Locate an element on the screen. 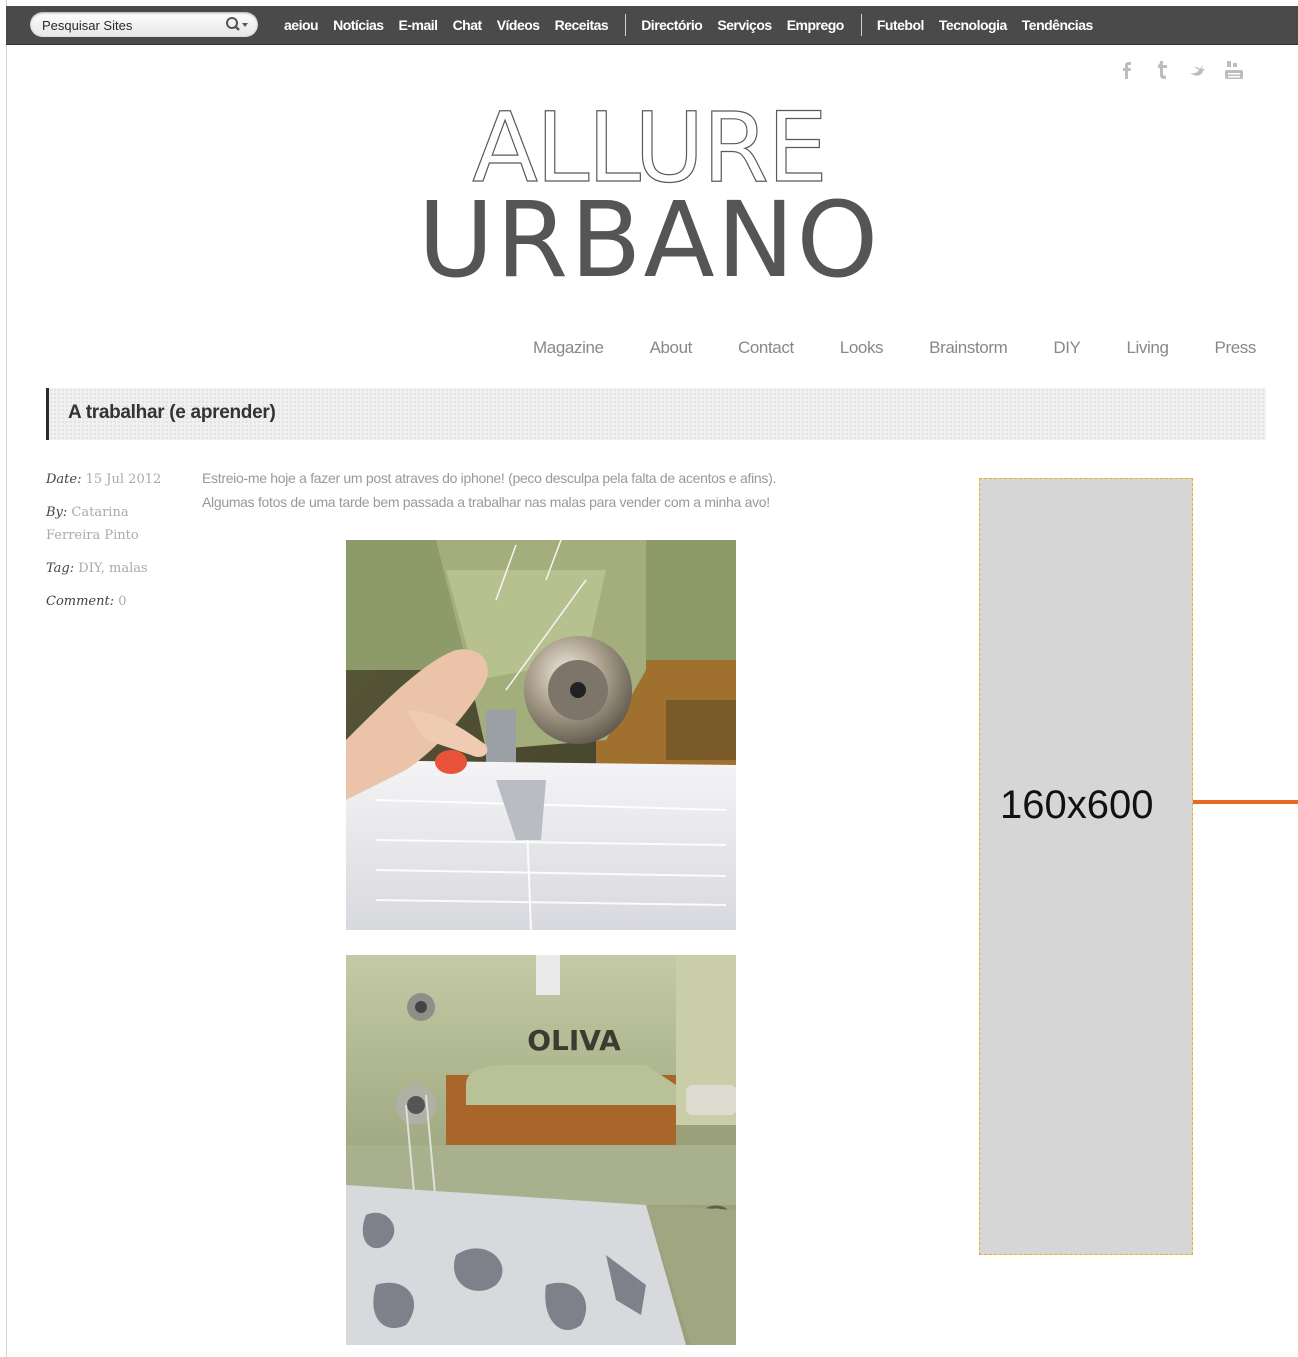 This screenshot has width=1298, height=1357. social-links is located at coordinates (1180, 70).